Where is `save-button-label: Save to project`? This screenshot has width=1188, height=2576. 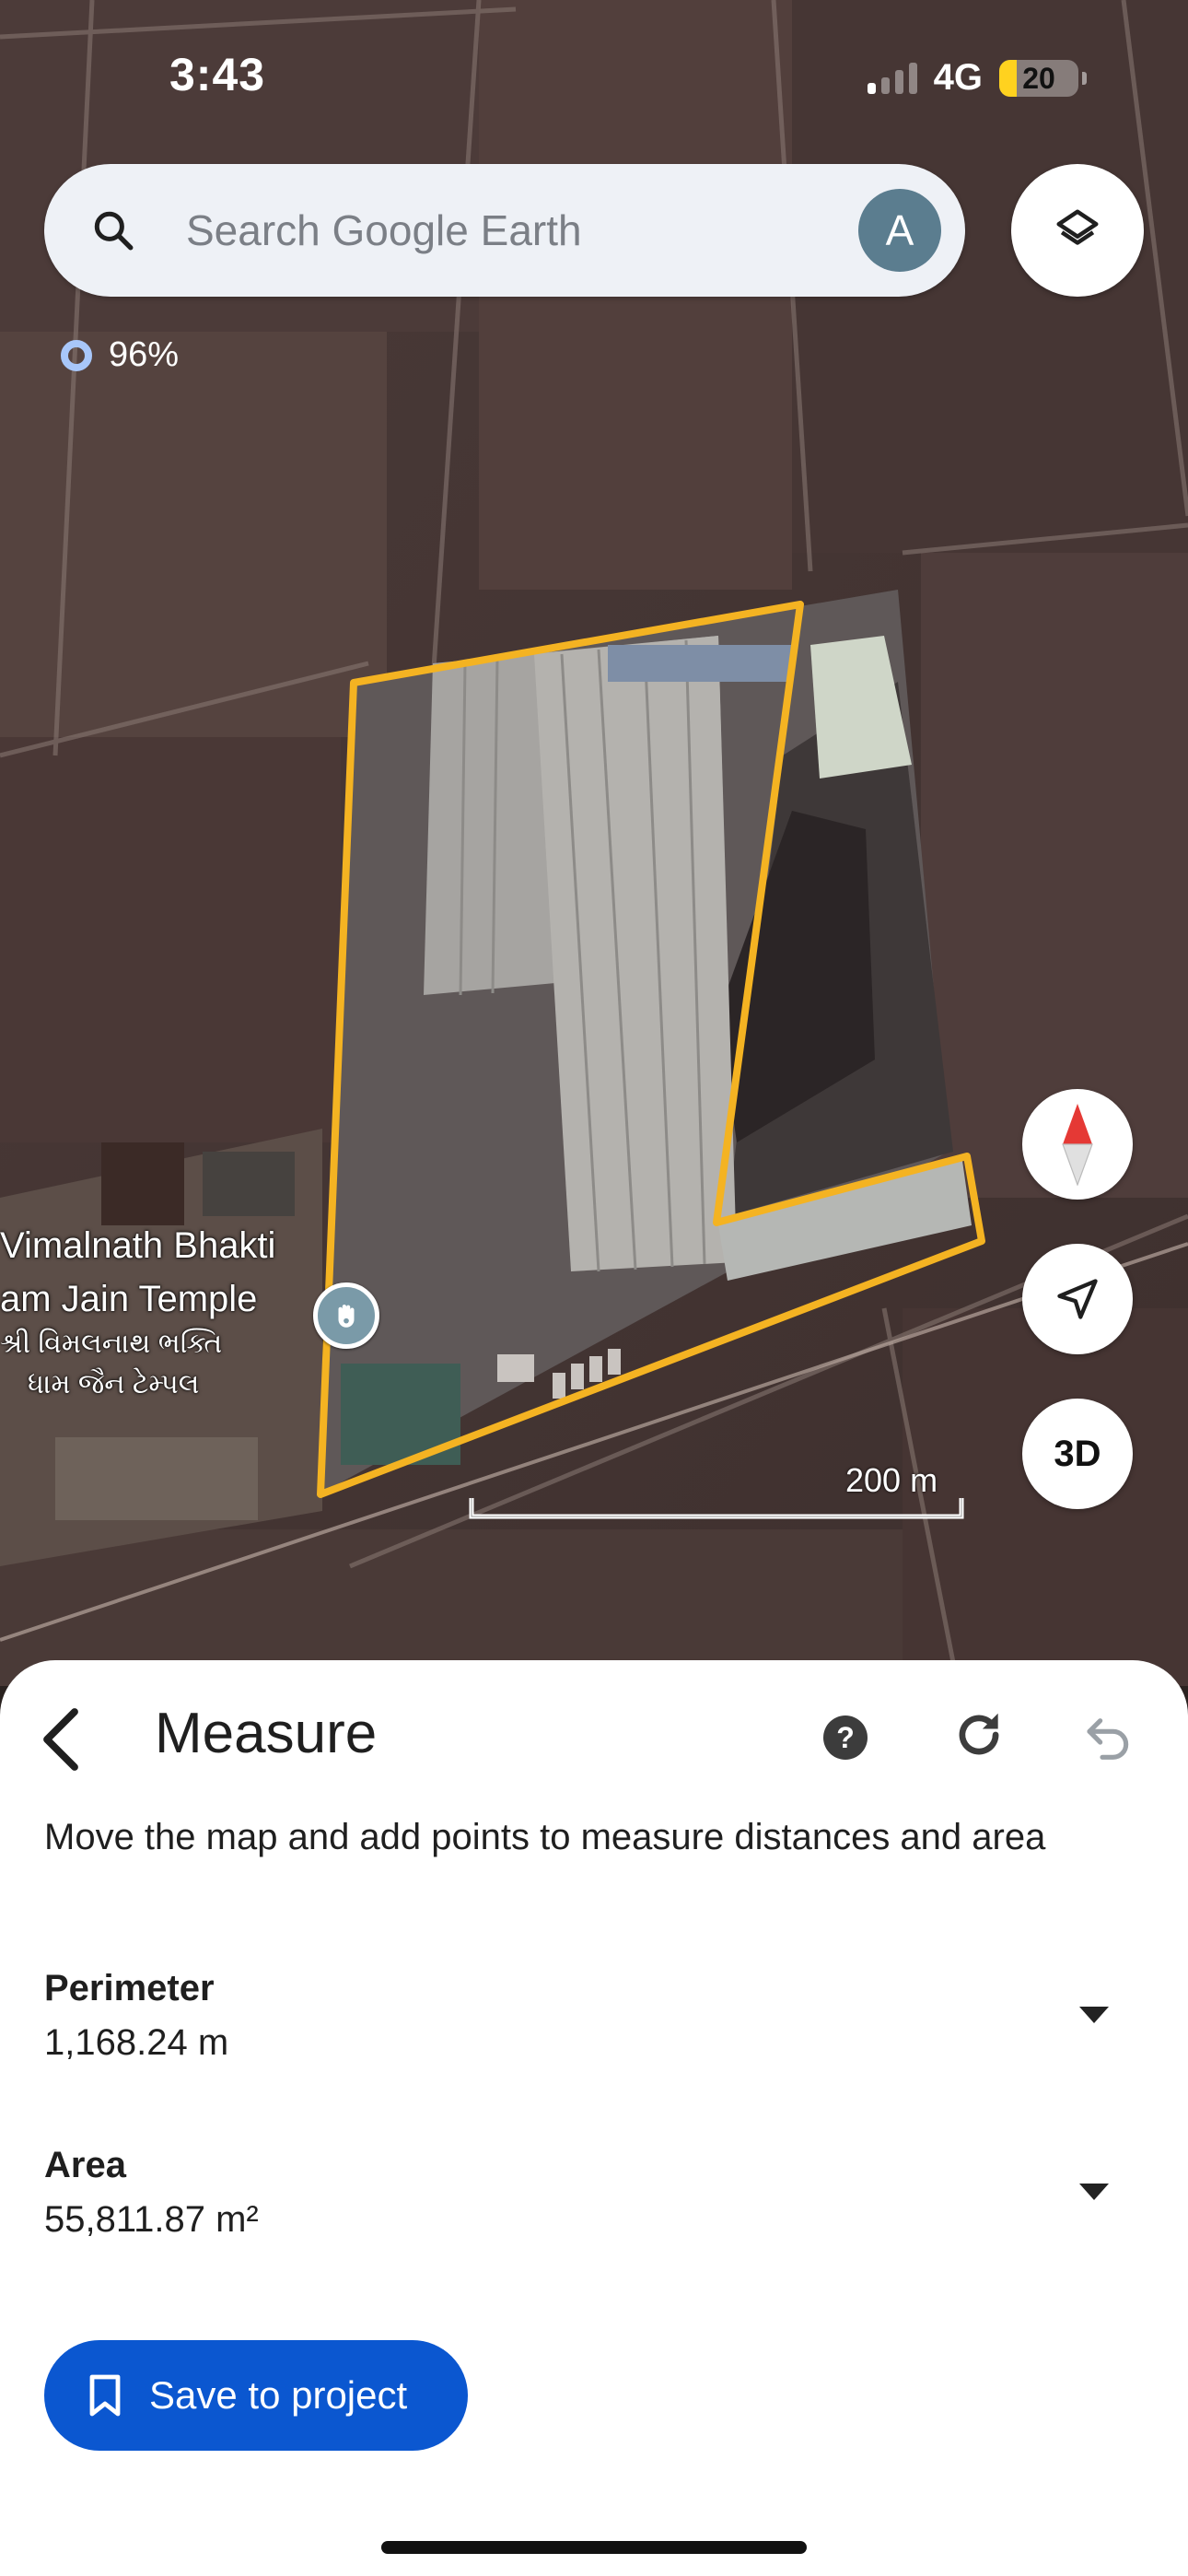
save-button-label: Save to project is located at coordinates (278, 2395).